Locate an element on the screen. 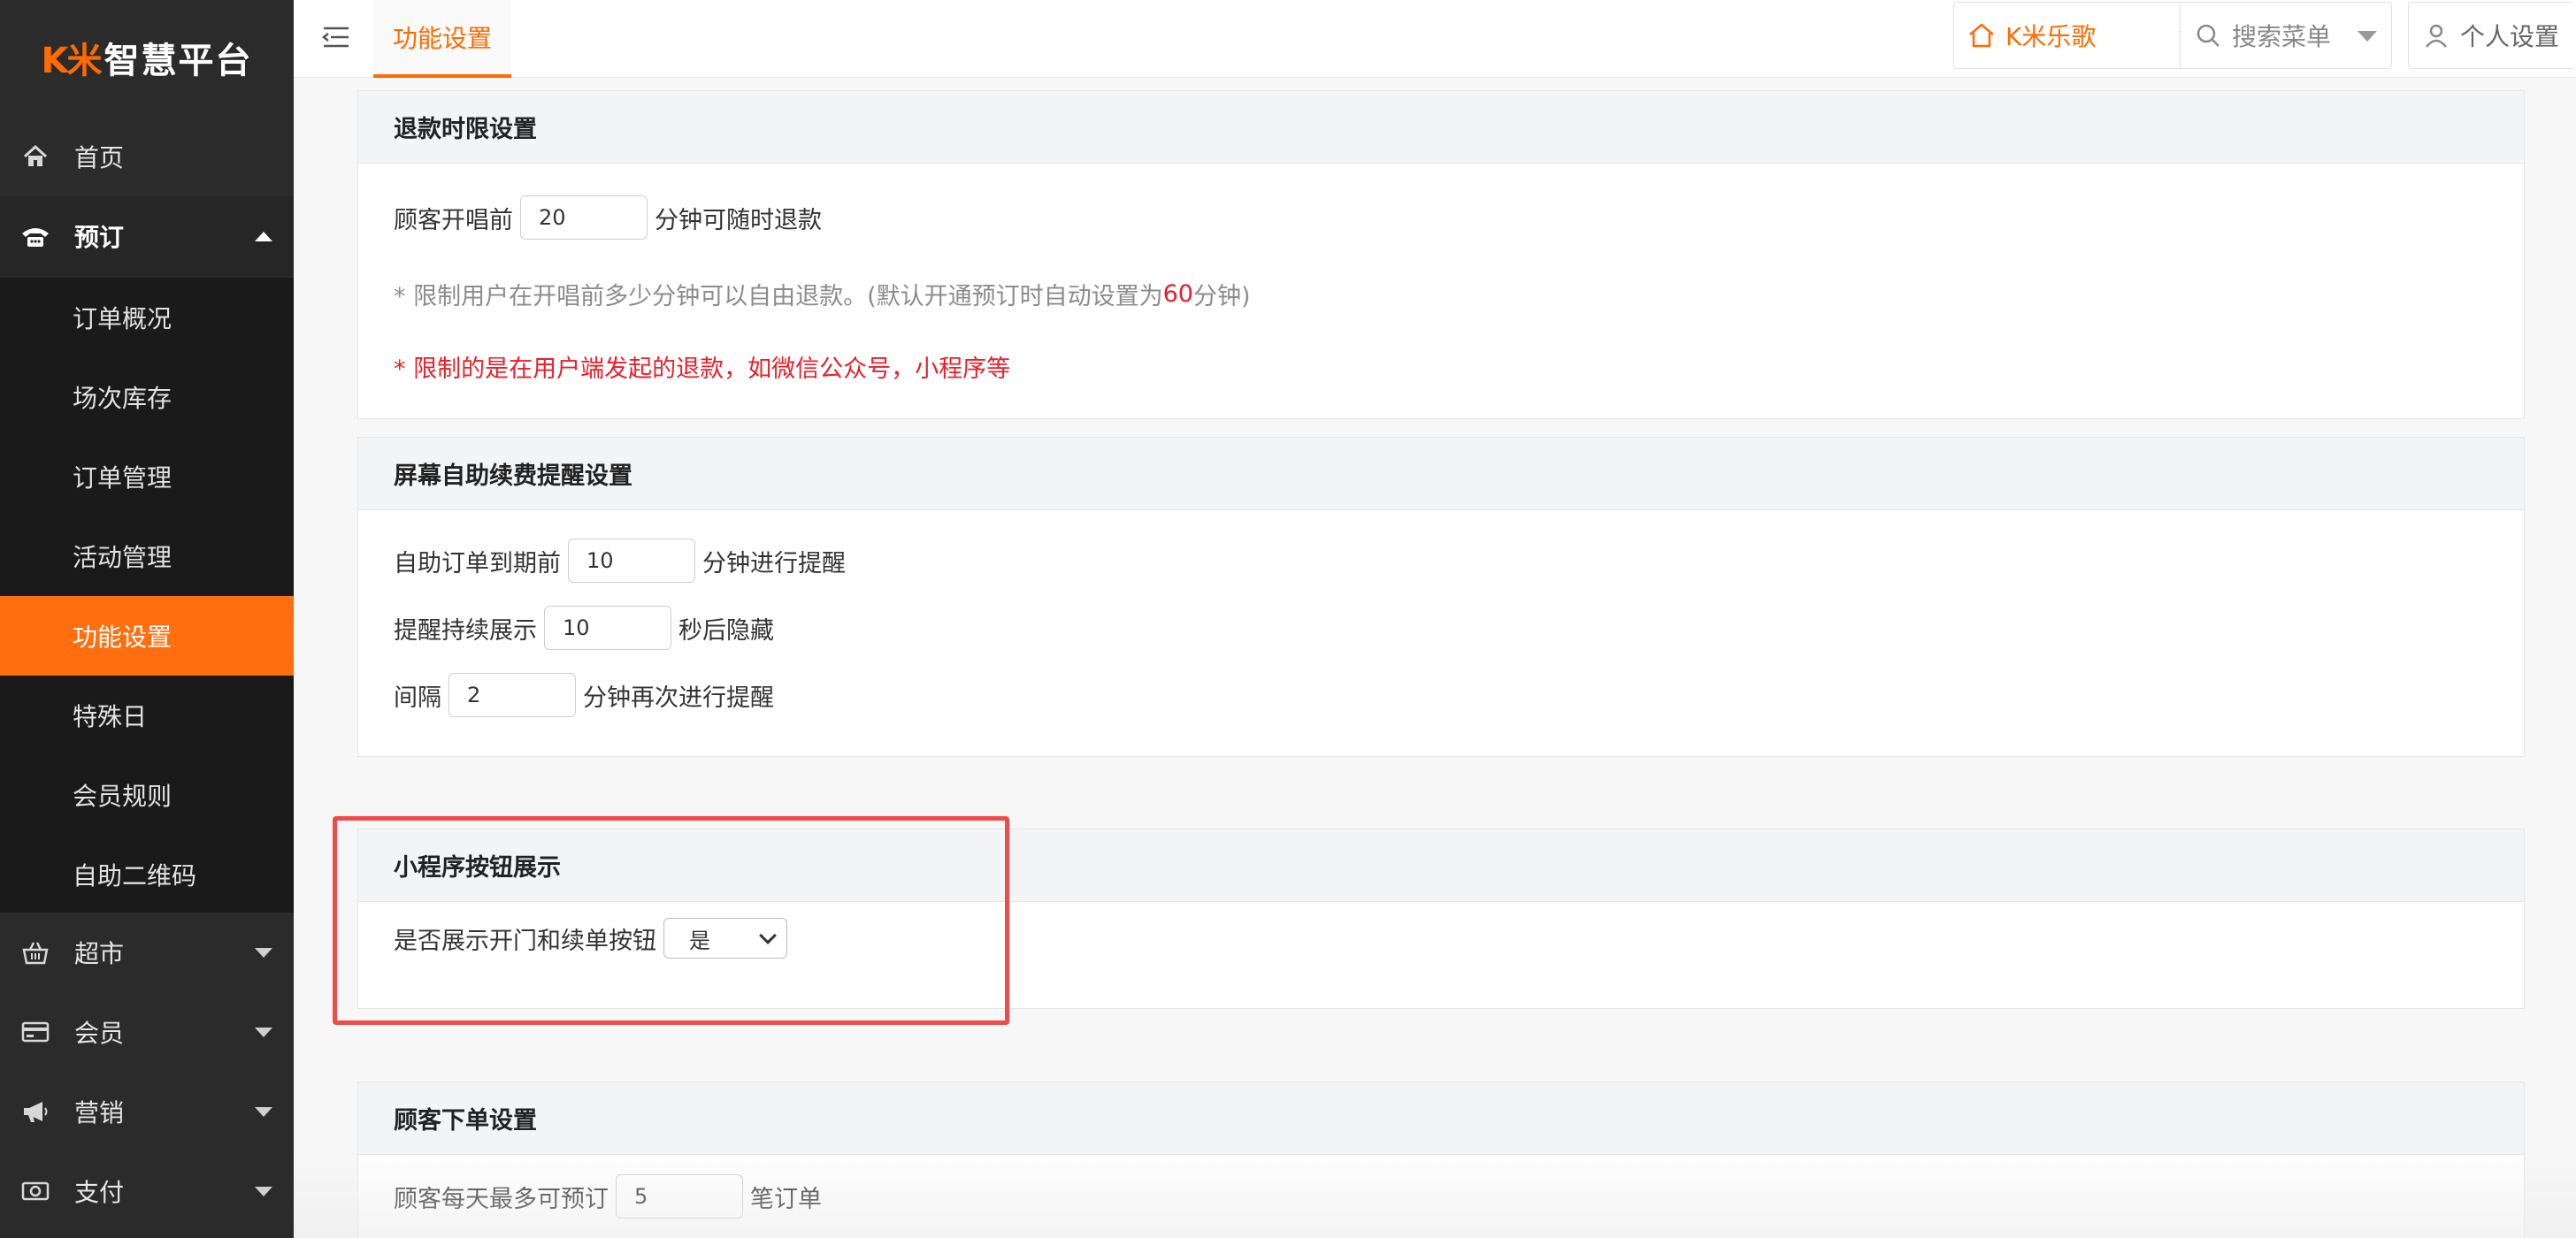 This screenshot has height=1238, width=2576. search-icon is located at coordinates (2208, 35).